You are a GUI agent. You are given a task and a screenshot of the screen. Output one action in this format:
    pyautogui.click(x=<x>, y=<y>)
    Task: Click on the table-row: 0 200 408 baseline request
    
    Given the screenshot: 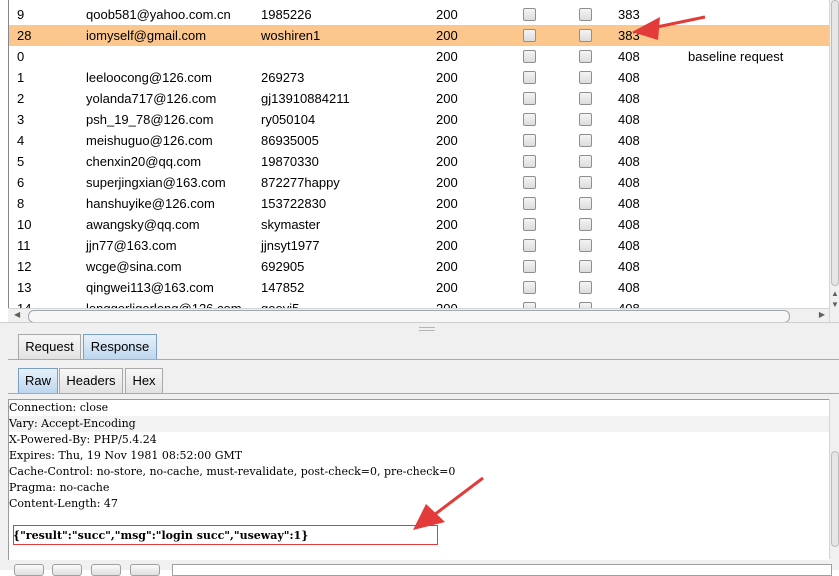 What is the action you would take?
    pyautogui.click(x=419, y=56)
    